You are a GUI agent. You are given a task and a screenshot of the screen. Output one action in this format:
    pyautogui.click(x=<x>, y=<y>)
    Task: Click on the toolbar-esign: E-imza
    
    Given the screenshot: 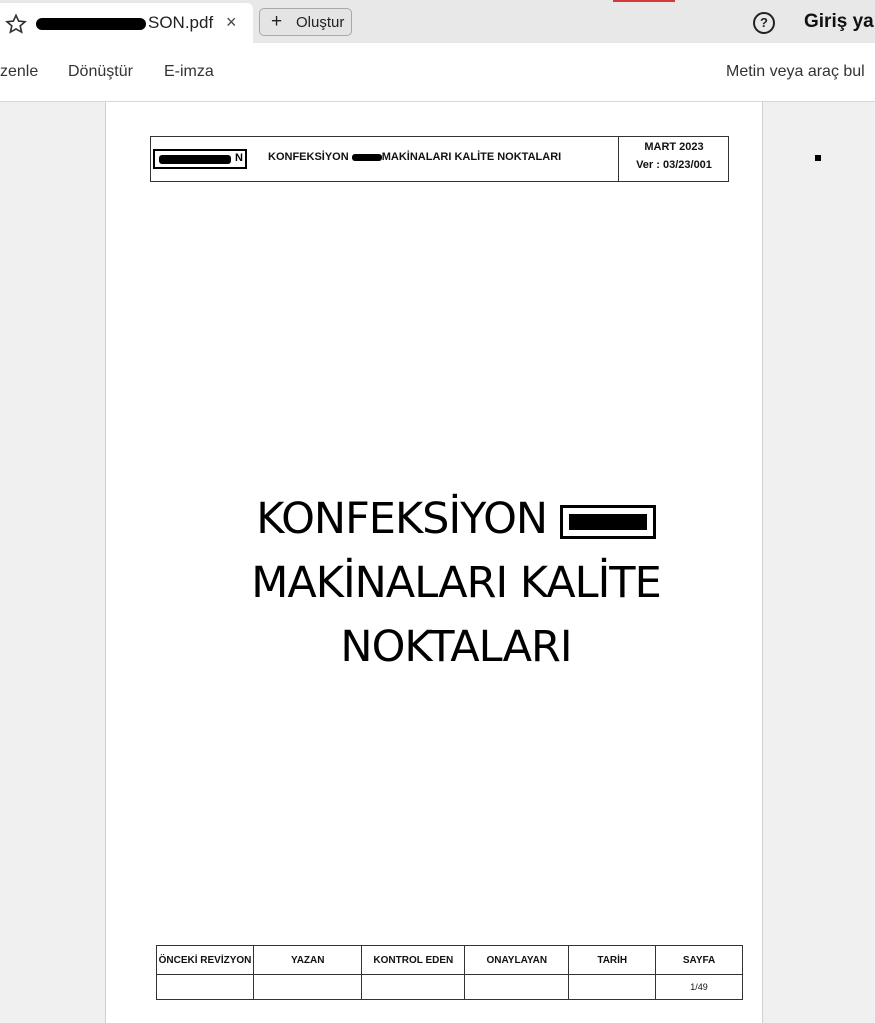 What is the action you would take?
    pyautogui.click(x=189, y=72)
    